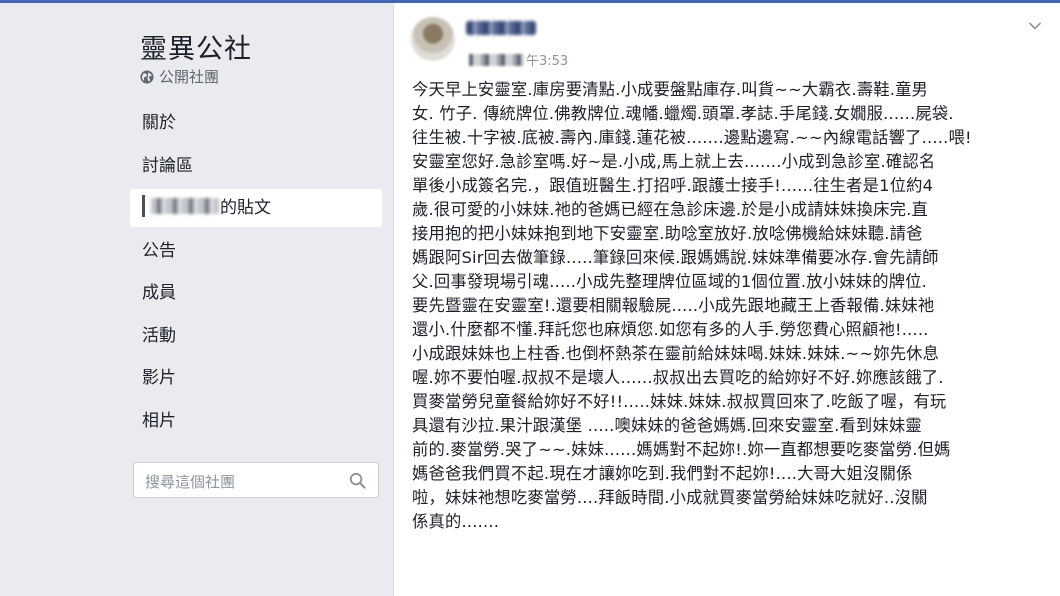  What do you see at coordinates (675, 257) in the screenshot?
I see `post-body-line: 媽跟阿Sir回去做筆錄.....筆錄回來候.跟媽媽說.妹妹準備要冰存.會先請師` at bounding box center [675, 257].